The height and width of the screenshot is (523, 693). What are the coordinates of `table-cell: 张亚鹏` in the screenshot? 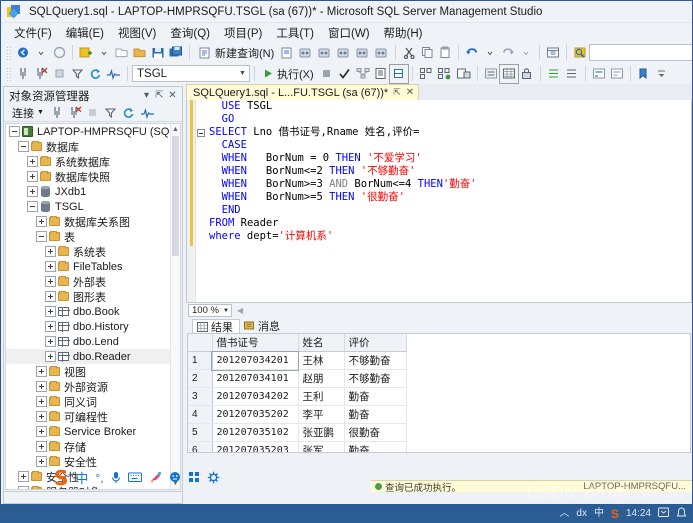 It's located at (321, 432).